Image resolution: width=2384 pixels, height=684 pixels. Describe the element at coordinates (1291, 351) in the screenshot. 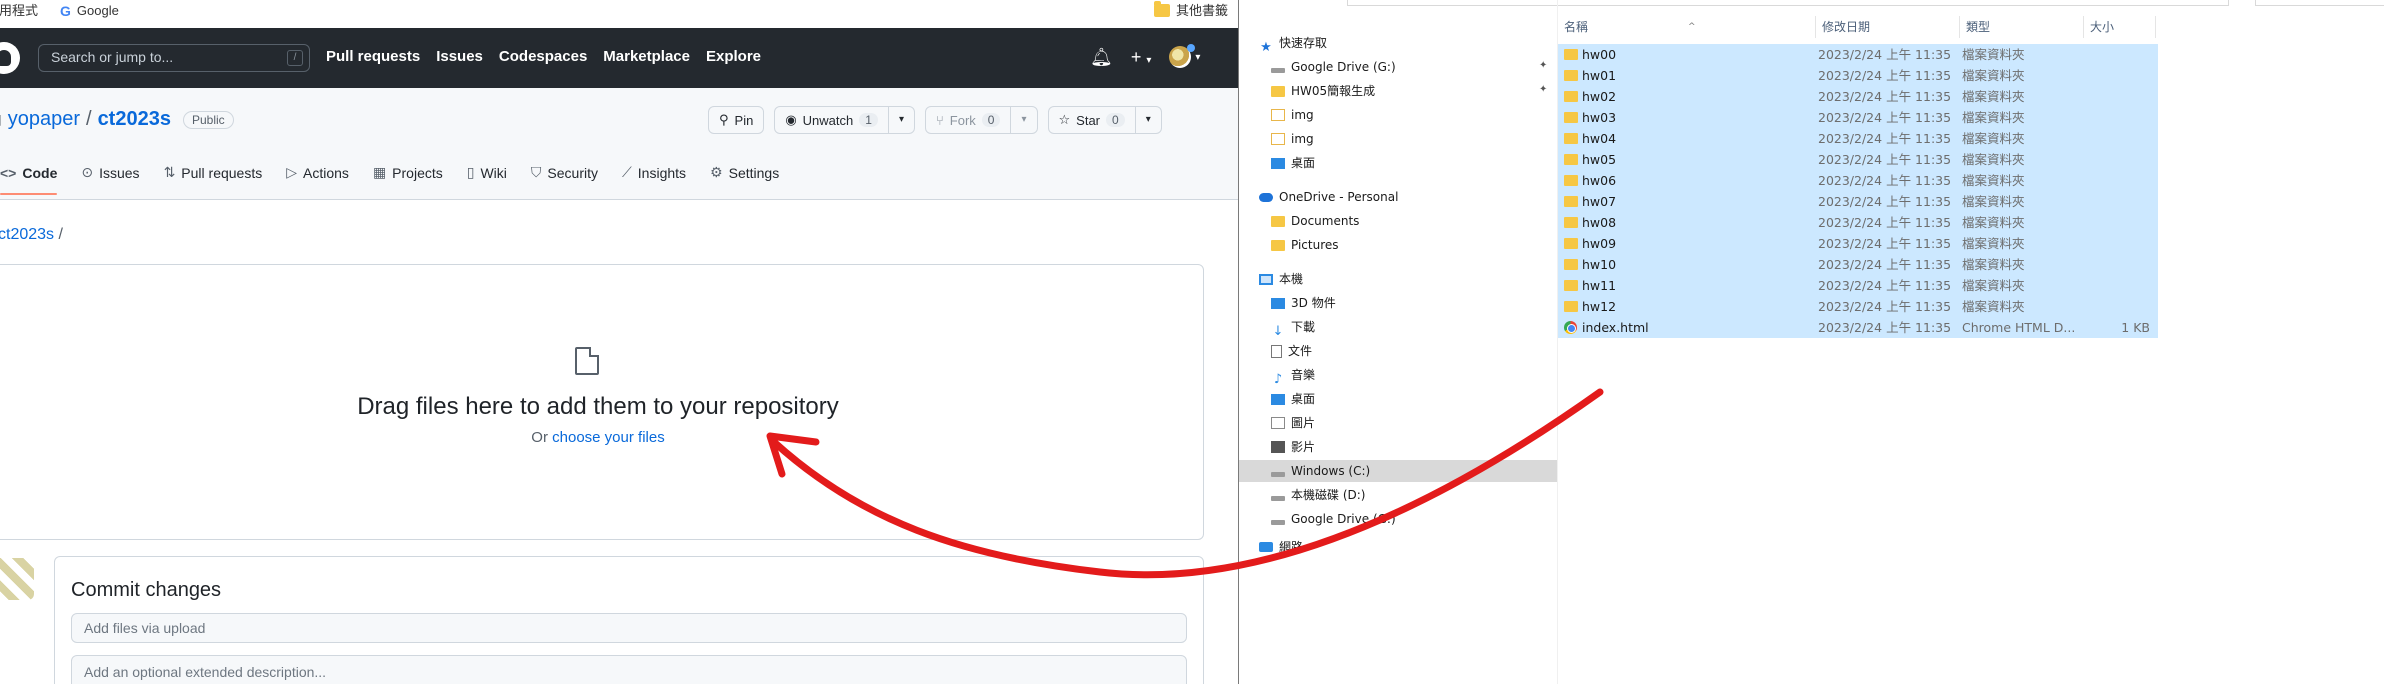

I see `nav-docs: 文件` at that location.